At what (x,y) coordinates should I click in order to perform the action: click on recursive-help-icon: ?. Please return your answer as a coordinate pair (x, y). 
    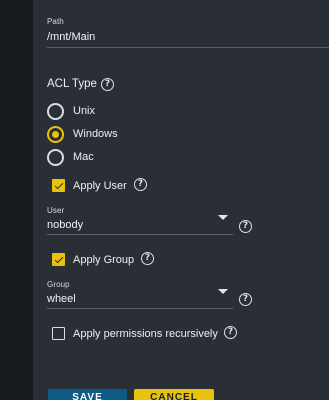
    Looking at the image, I should click on (230, 332).